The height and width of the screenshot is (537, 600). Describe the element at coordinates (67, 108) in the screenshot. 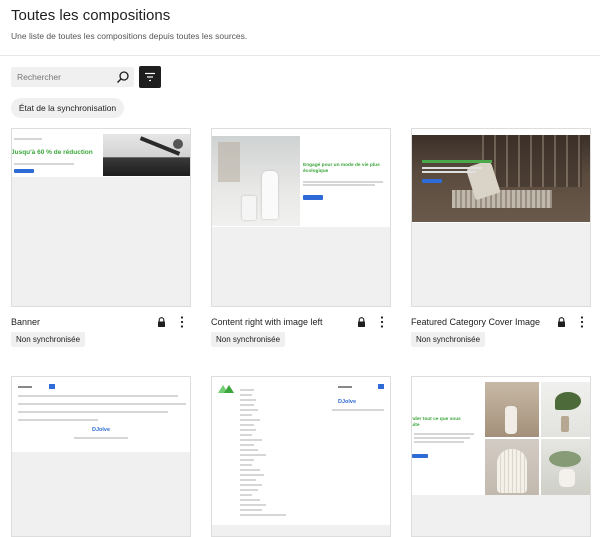

I see `sync-status-filter-button: État de la synchronisation` at that location.